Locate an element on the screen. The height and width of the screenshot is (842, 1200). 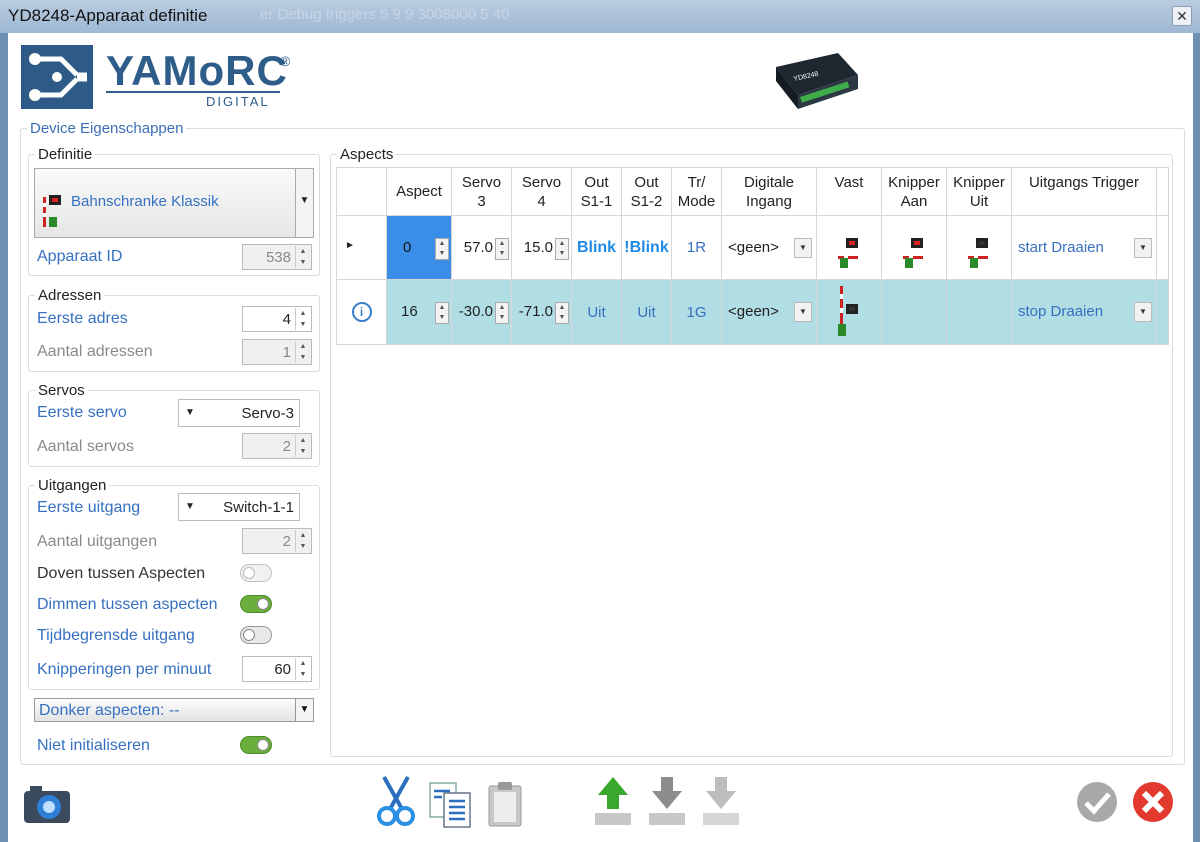
servo3-value: -30.0 is located at coordinates (475, 311).